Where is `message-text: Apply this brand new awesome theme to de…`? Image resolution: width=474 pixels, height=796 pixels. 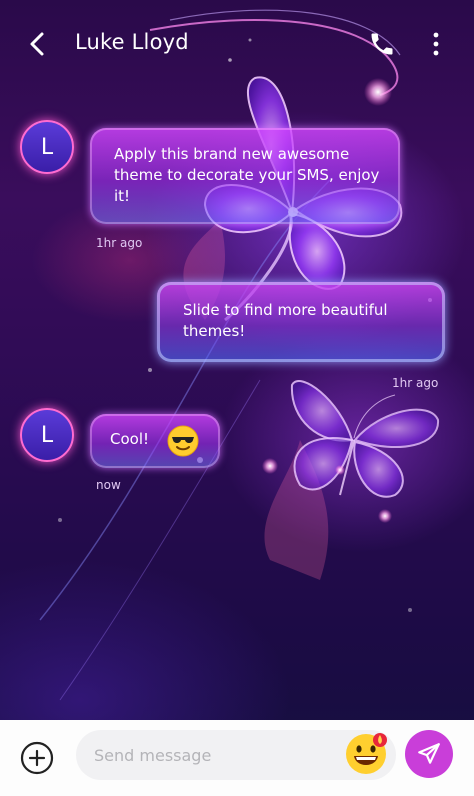
message-text: Apply this brand new awesome theme to de… is located at coordinates (247, 175).